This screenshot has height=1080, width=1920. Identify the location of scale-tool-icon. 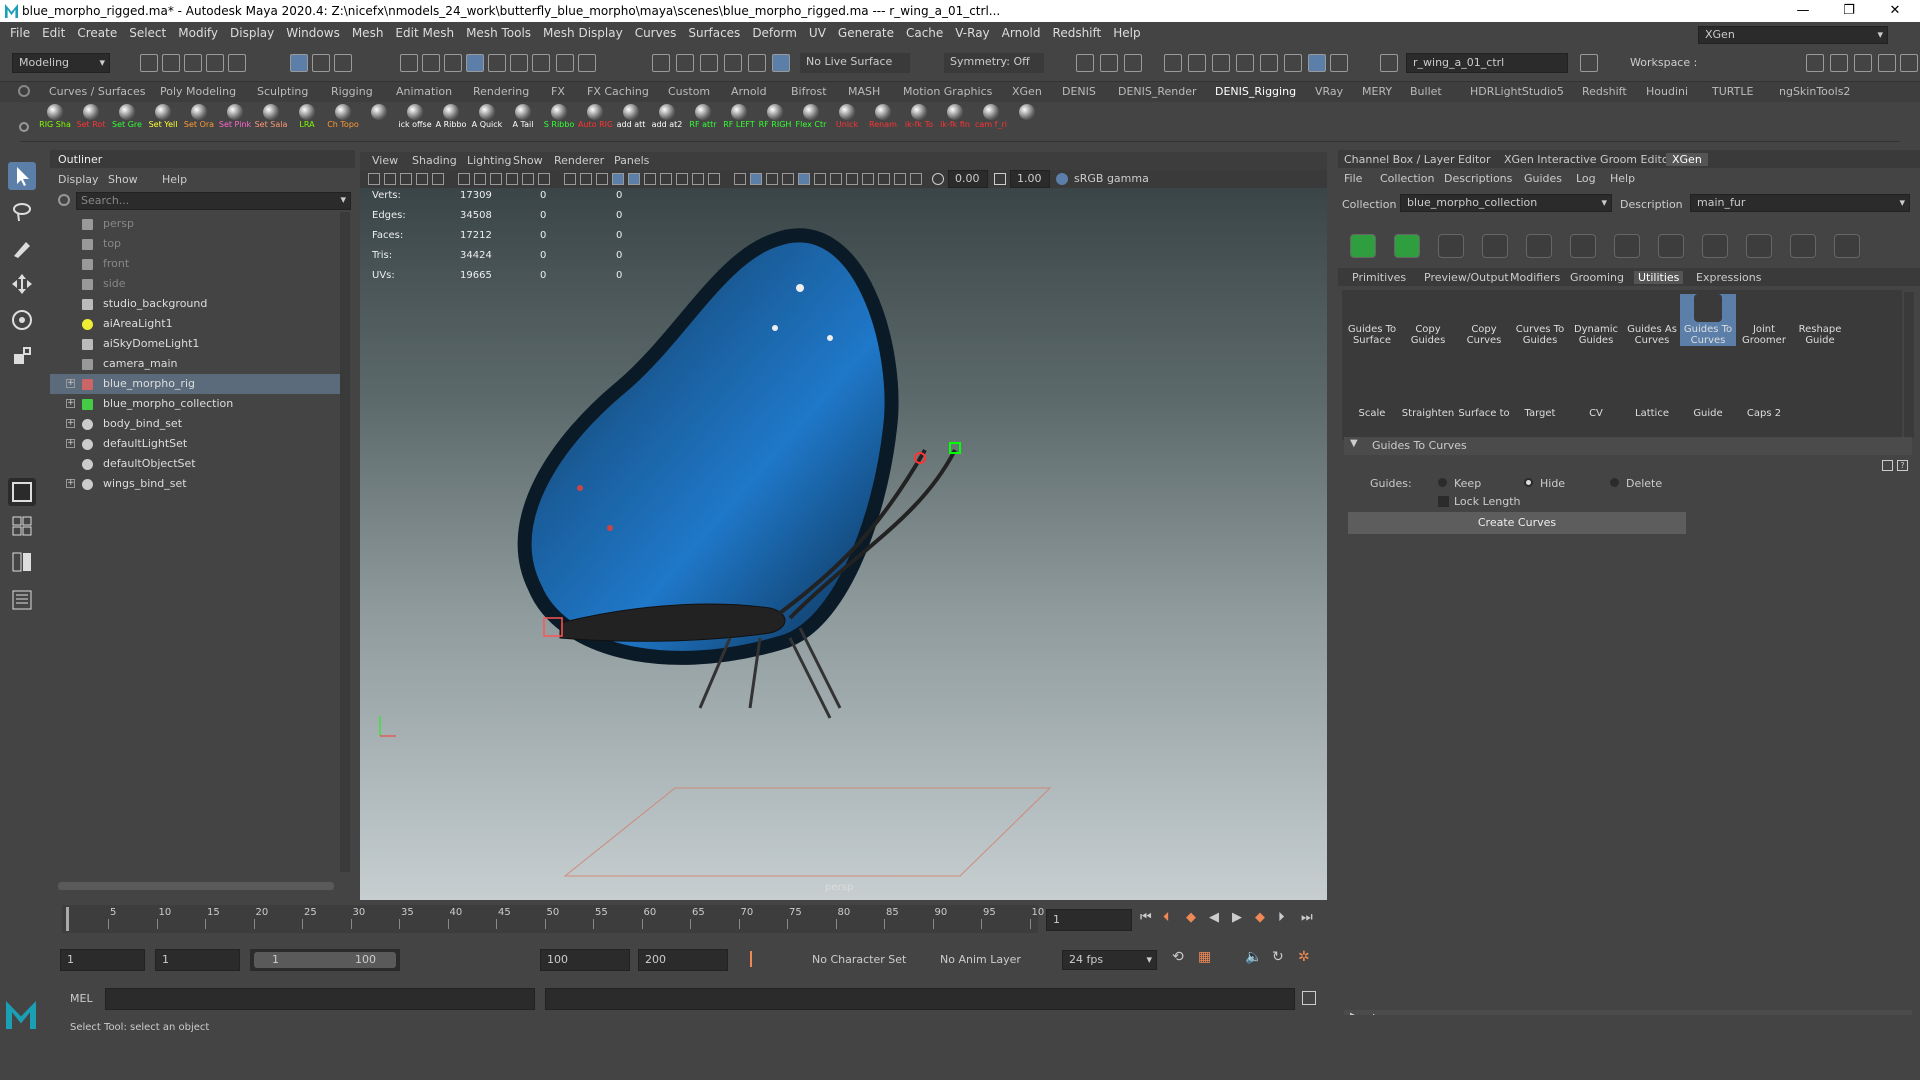
(22, 356).